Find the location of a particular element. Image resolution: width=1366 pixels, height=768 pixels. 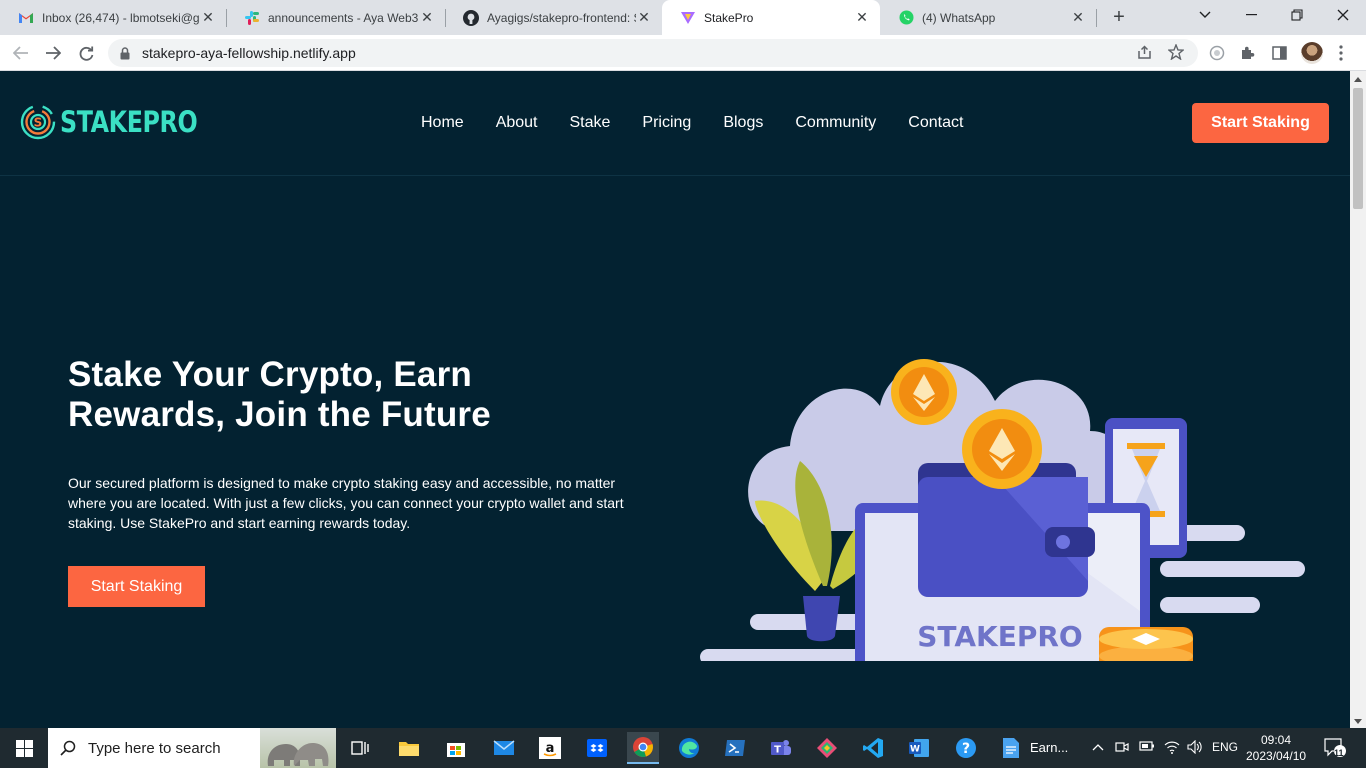

back-button is located at coordinates (21, 53).